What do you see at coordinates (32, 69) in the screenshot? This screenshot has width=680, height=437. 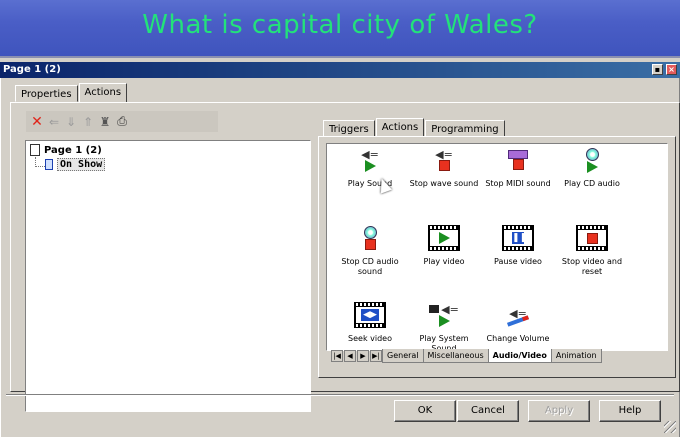 I see `window-title: Page 1 (2)` at bounding box center [32, 69].